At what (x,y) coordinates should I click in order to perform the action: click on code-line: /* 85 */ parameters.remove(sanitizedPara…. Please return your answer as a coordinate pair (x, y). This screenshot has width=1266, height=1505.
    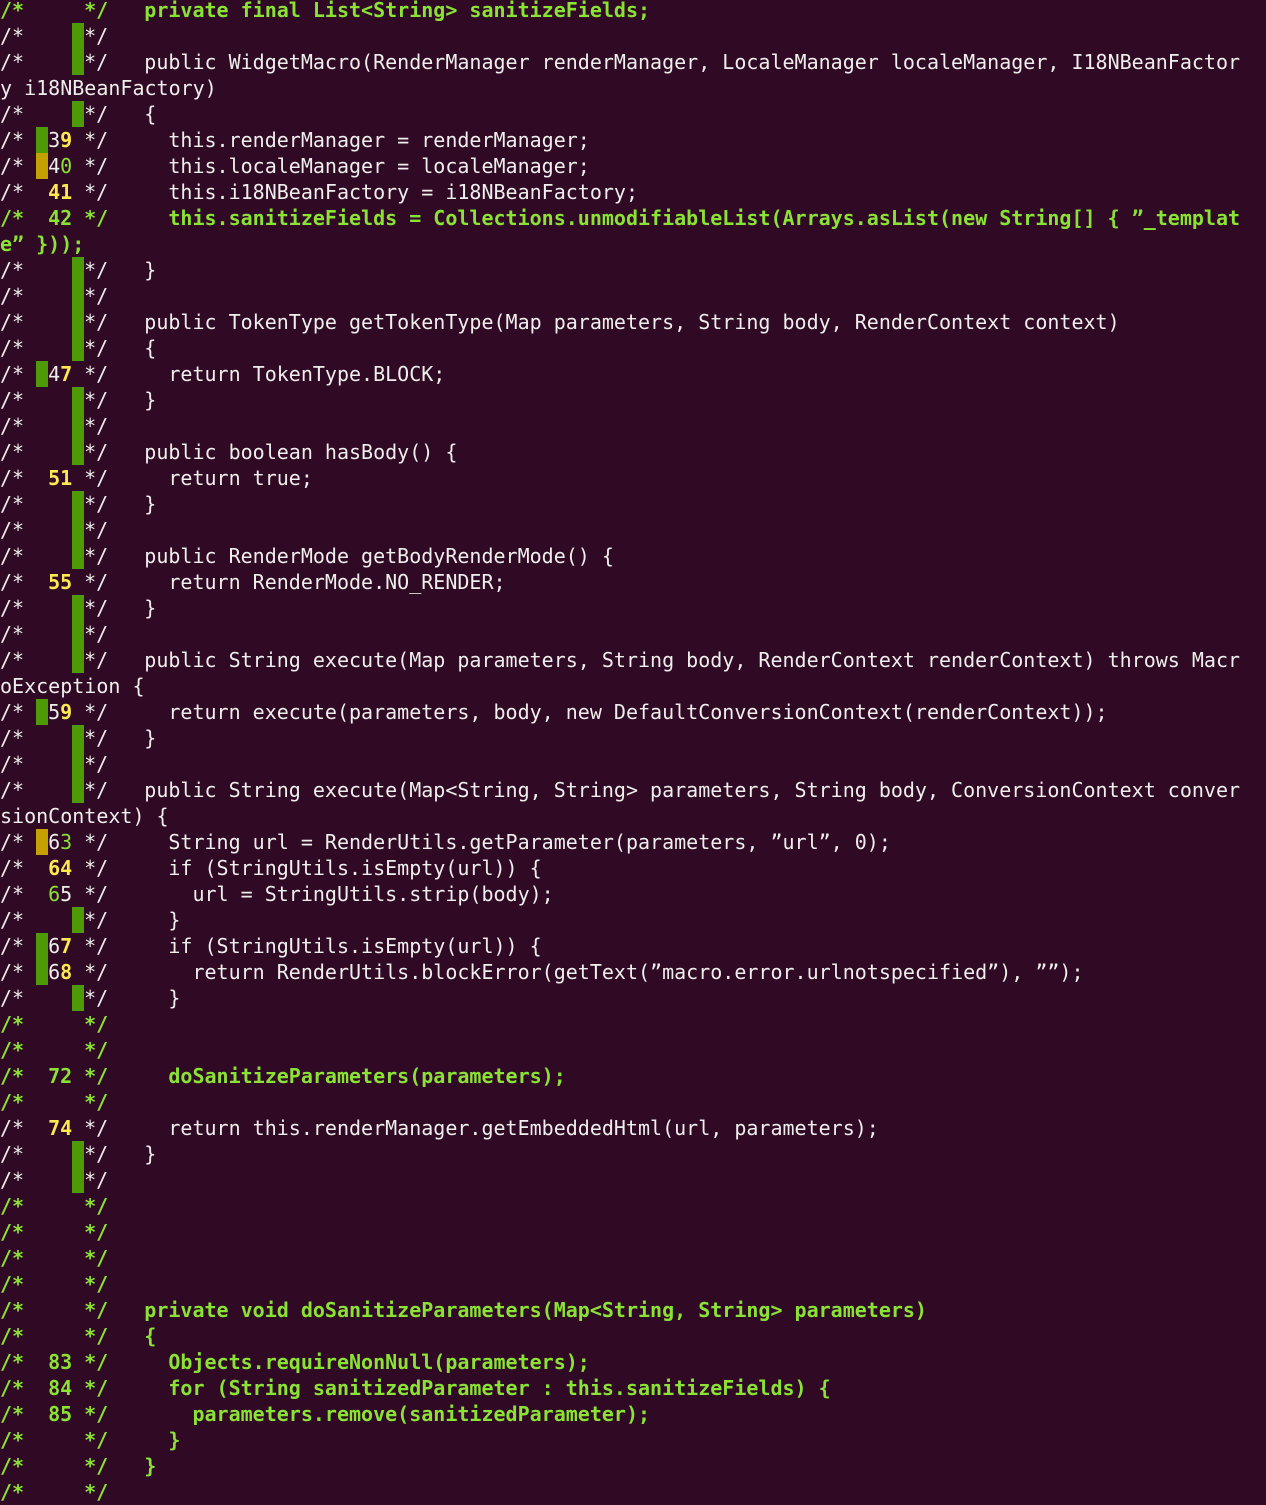
    Looking at the image, I should click on (633, 1414).